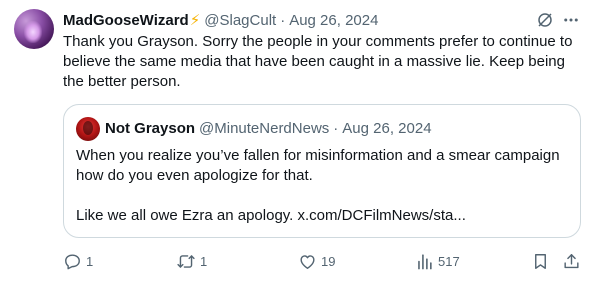  What do you see at coordinates (333, 20) in the screenshot?
I see `post-date: Aug 26, 2024` at bounding box center [333, 20].